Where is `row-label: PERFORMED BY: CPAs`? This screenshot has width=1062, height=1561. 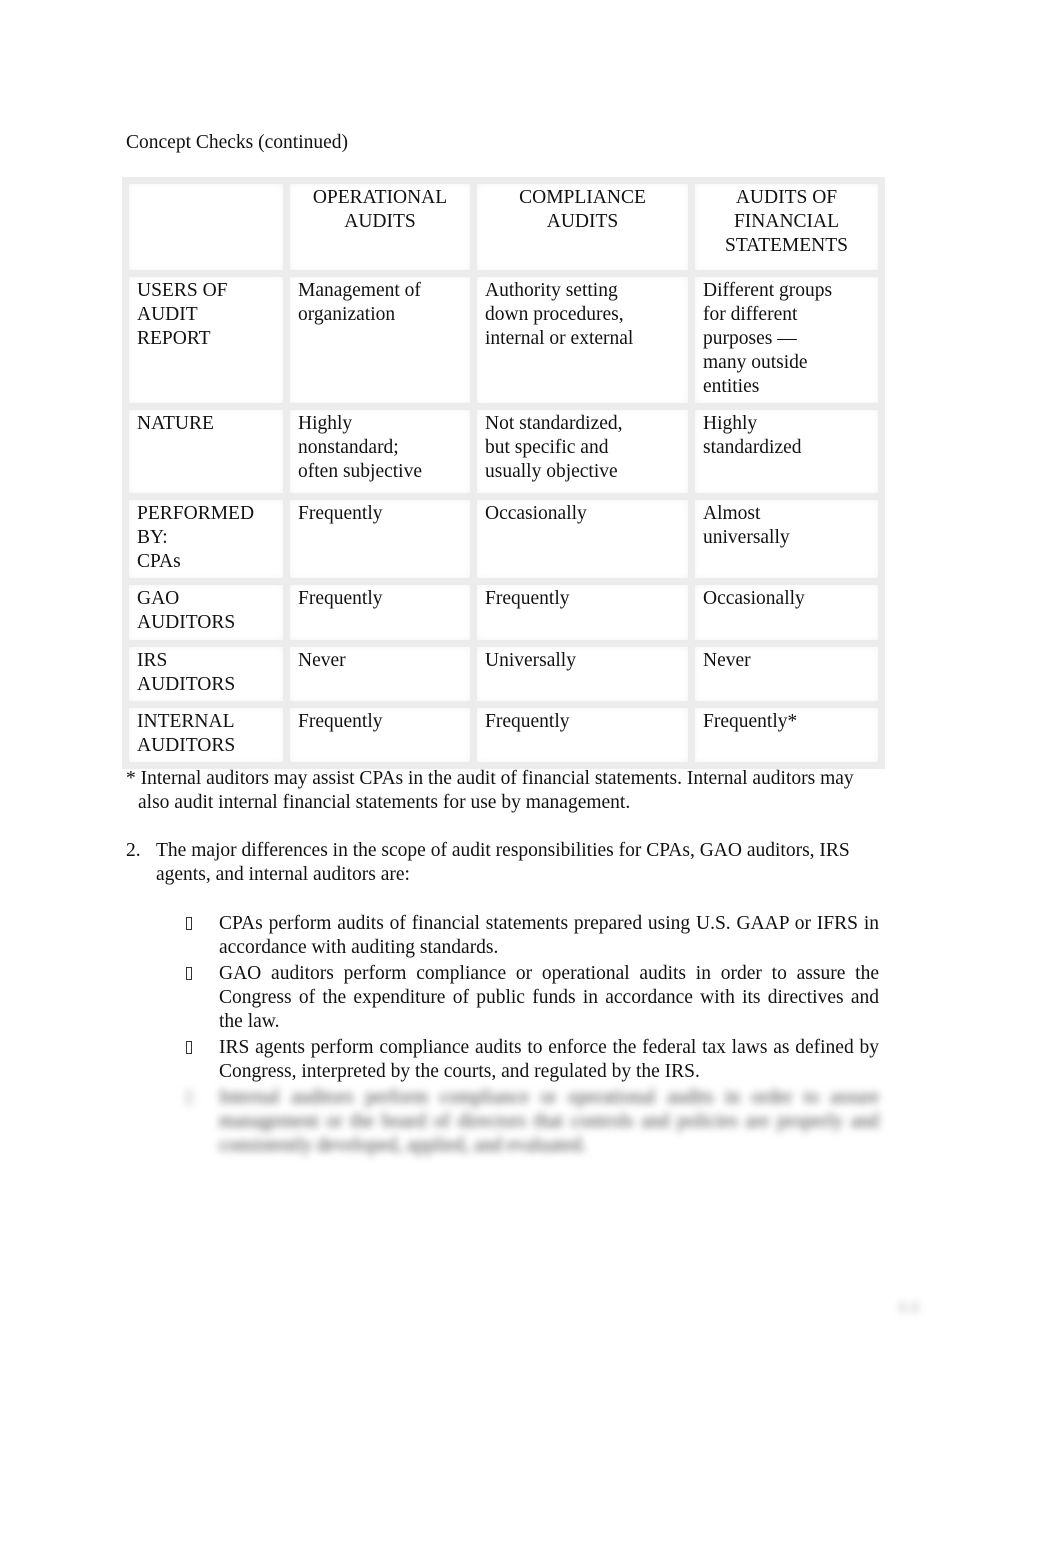 row-label: PERFORMED BY: CPAs is located at coordinates (206, 539).